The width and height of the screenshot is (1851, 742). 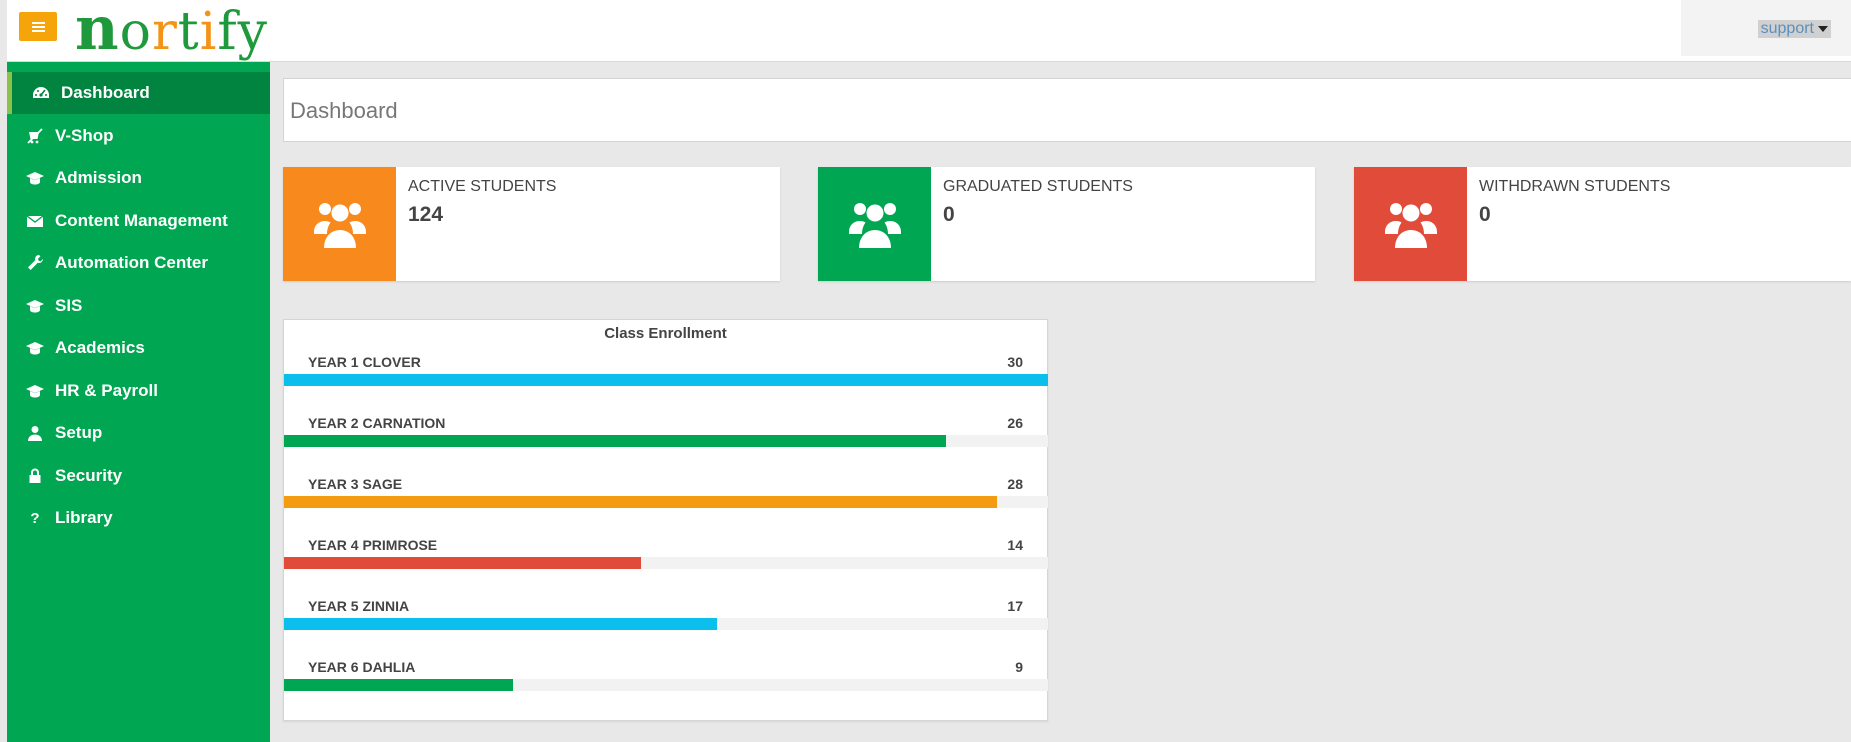 What do you see at coordinates (1787, 28) in the screenshot?
I see `user-name: support` at bounding box center [1787, 28].